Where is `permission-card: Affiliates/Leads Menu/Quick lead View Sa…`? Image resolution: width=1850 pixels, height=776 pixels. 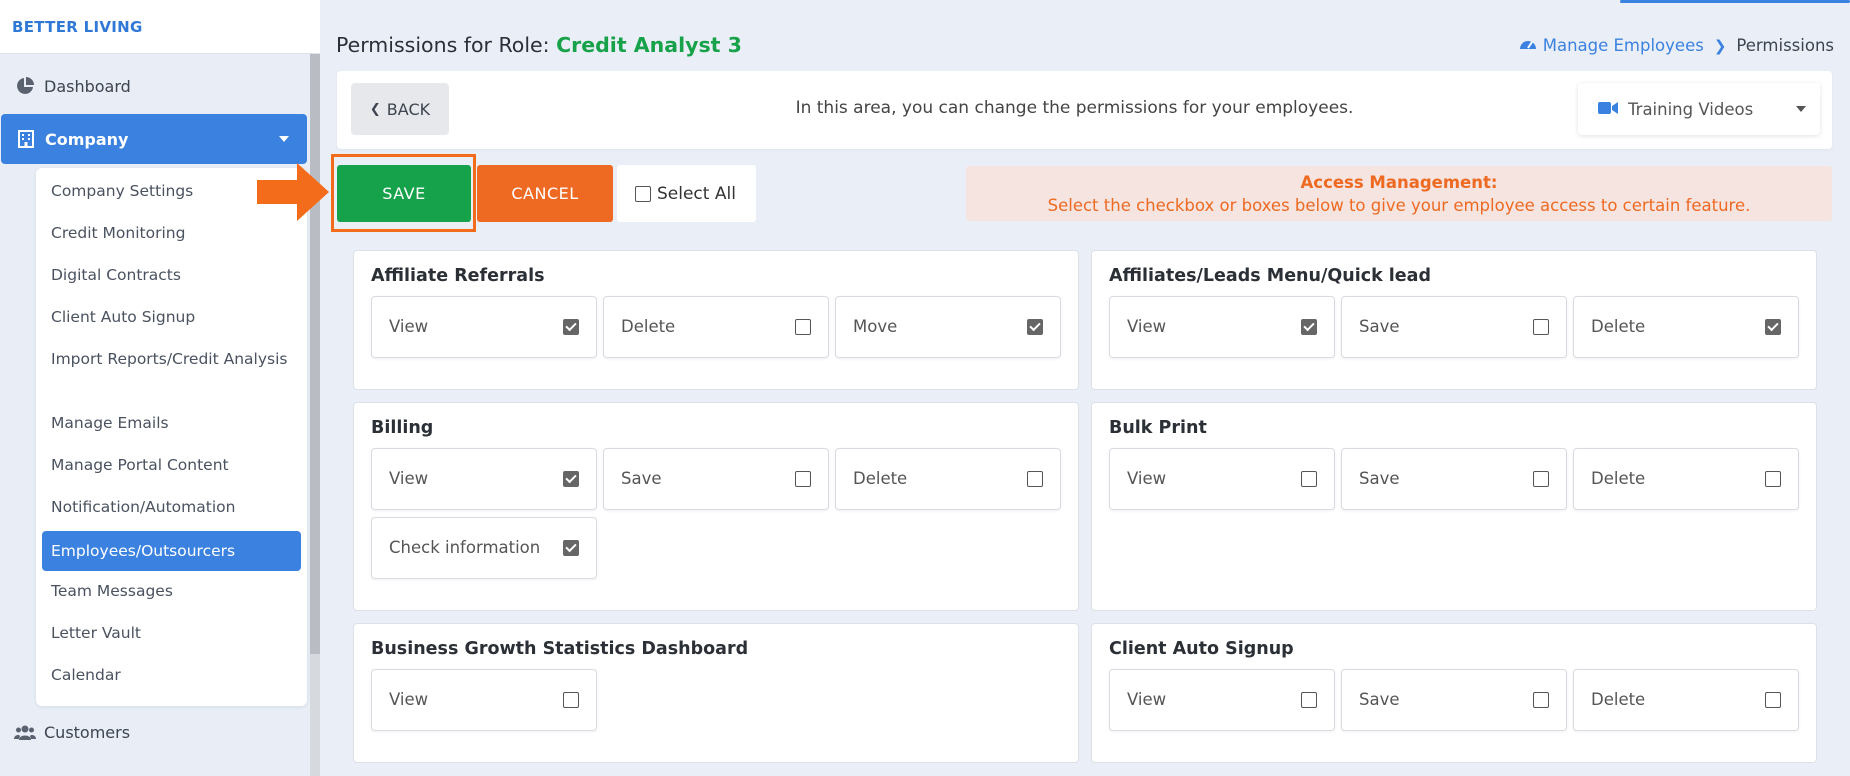 permission-card: Affiliates/Leads Menu/Quick lead View Sa… is located at coordinates (1454, 320).